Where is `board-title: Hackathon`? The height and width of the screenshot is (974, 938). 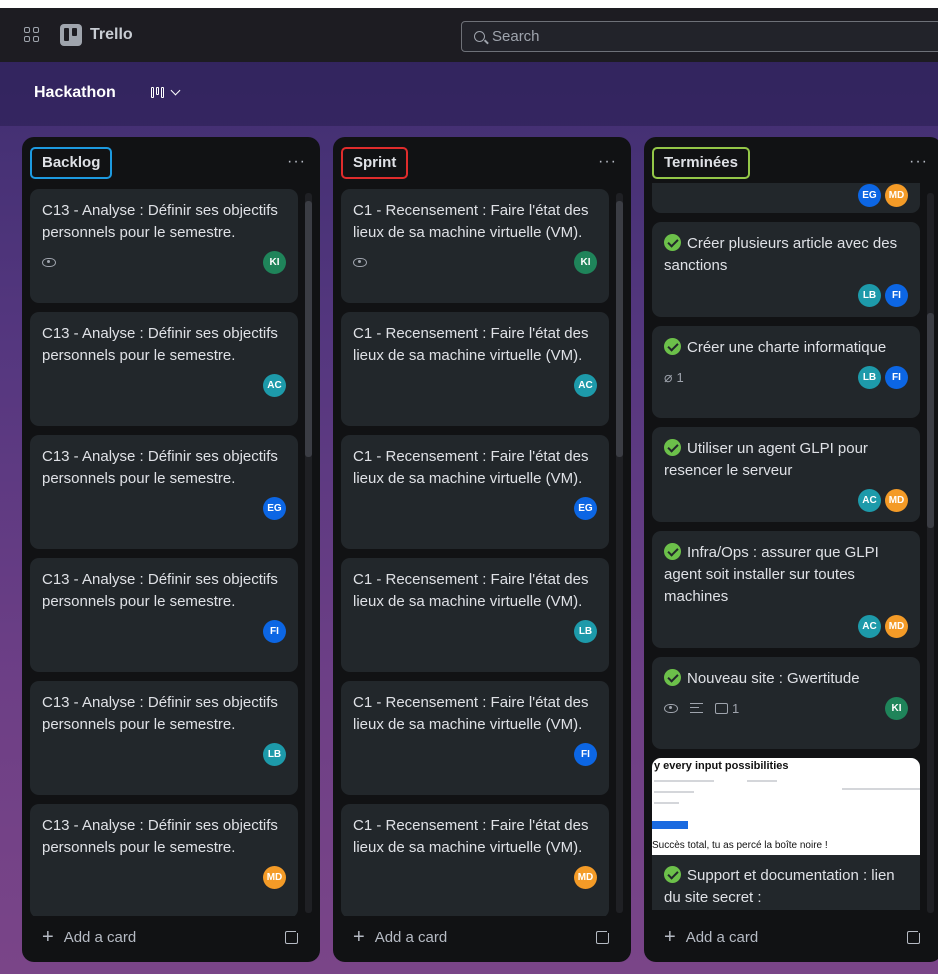 board-title: Hackathon is located at coordinates (75, 93).